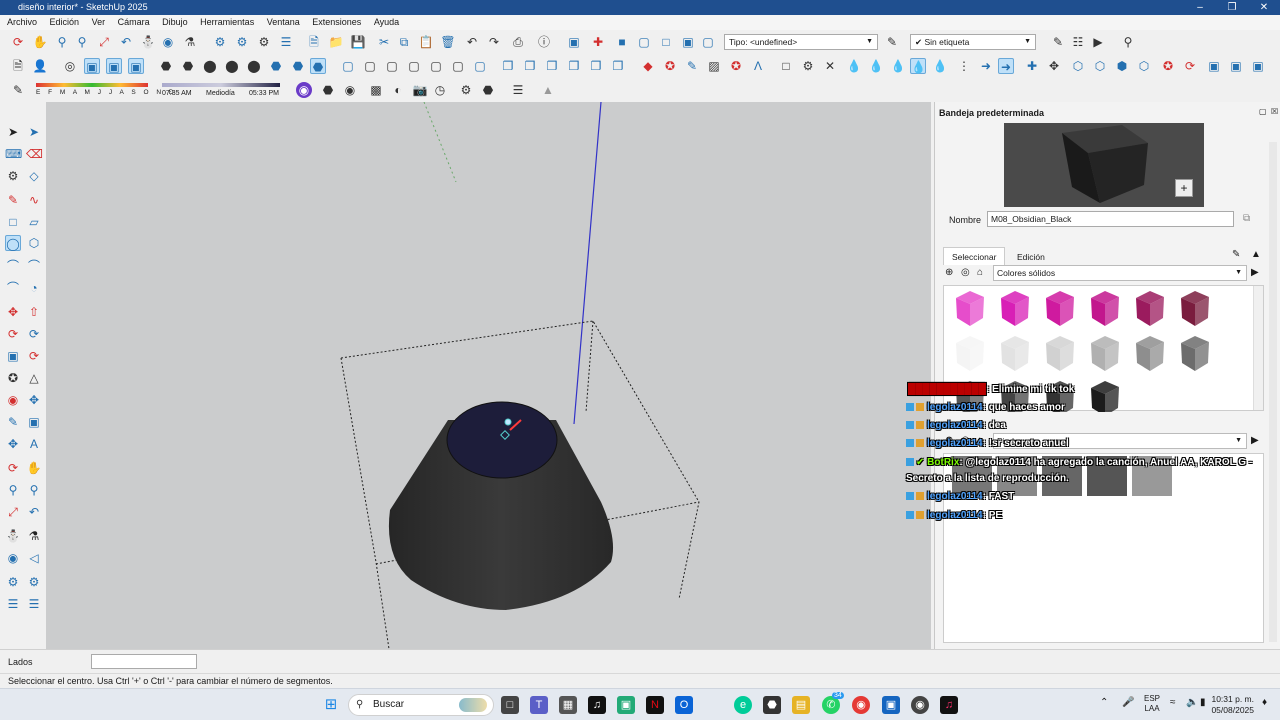 The width and height of the screenshot is (1280, 720). Describe the element at coordinates (1258, 348) in the screenshot. I see `swatch-scrollbar` at that location.